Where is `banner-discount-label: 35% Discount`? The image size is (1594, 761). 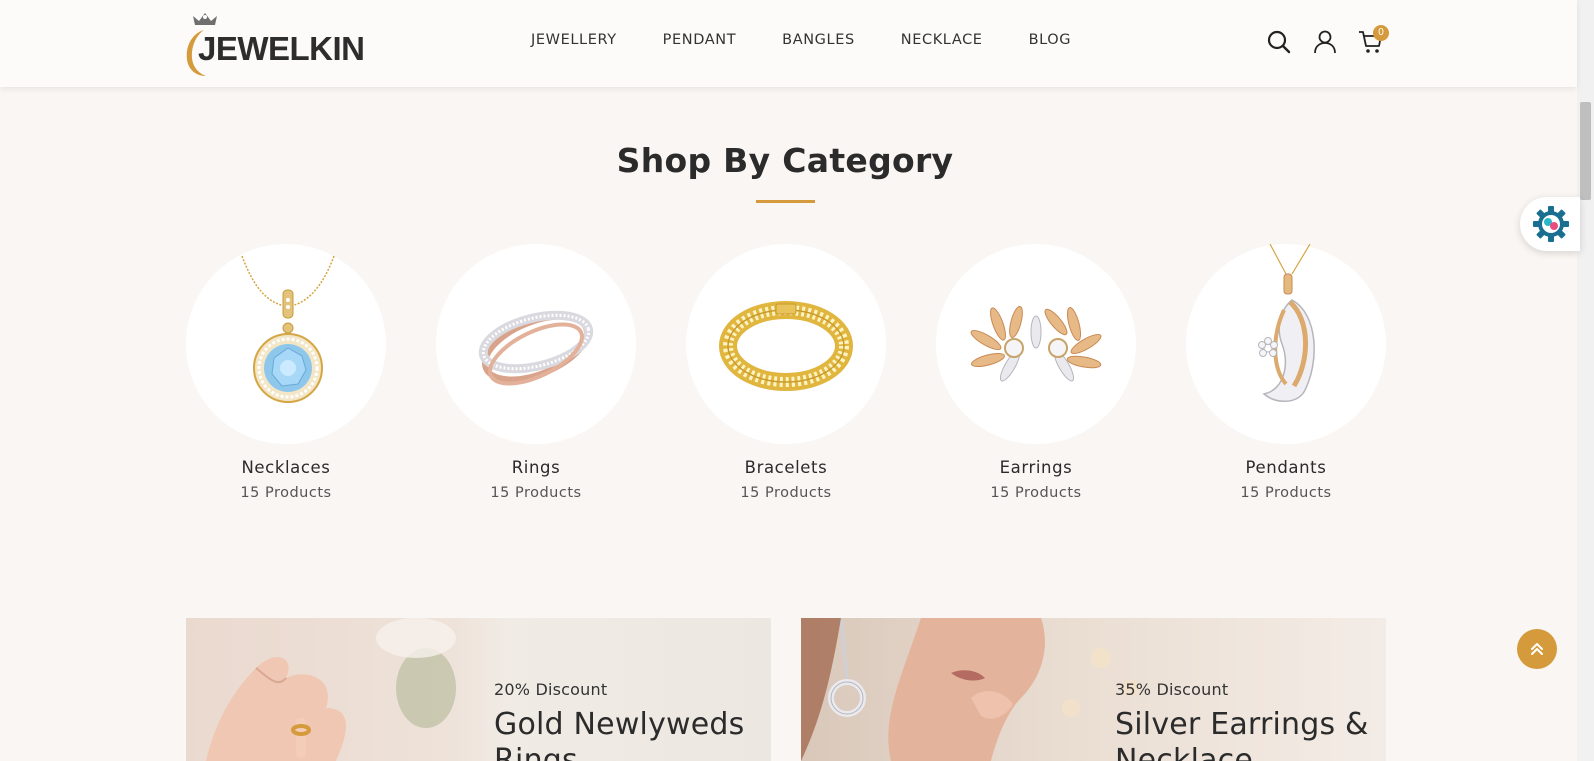 banner-discount-label: 35% Discount is located at coordinates (1172, 689).